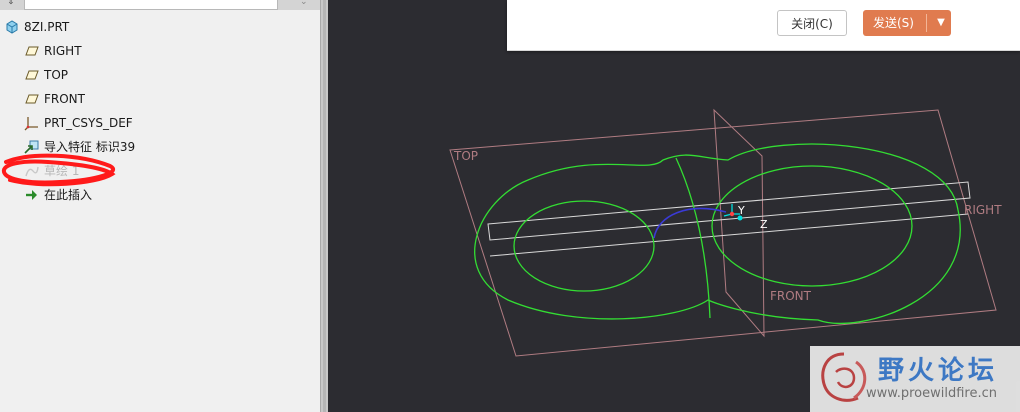  What do you see at coordinates (59, 170) in the screenshot?
I see `annotation-scribble` at bounding box center [59, 170].